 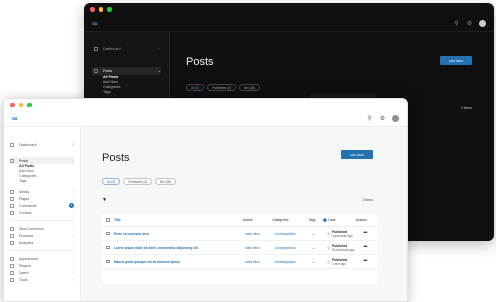 What do you see at coordinates (73, 144) in the screenshot?
I see `dashboard-count: 1` at bounding box center [73, 144].